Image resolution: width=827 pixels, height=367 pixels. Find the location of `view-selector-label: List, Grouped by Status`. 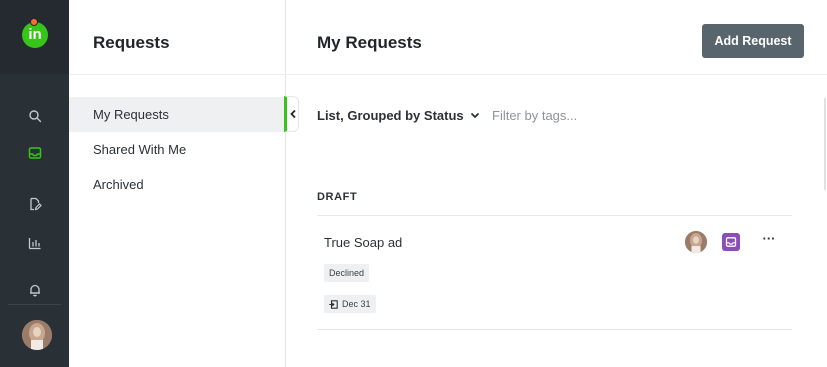

view-selector-label: List, Grouped by Status is located at coordinates (390, 115).